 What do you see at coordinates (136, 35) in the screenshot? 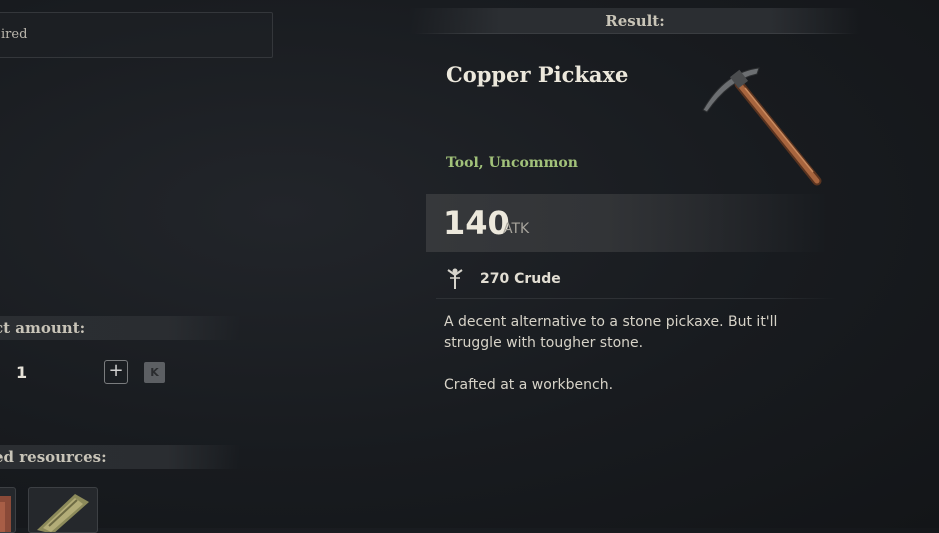
I see `requirement-box: ired` at bounding box center [136, 35].